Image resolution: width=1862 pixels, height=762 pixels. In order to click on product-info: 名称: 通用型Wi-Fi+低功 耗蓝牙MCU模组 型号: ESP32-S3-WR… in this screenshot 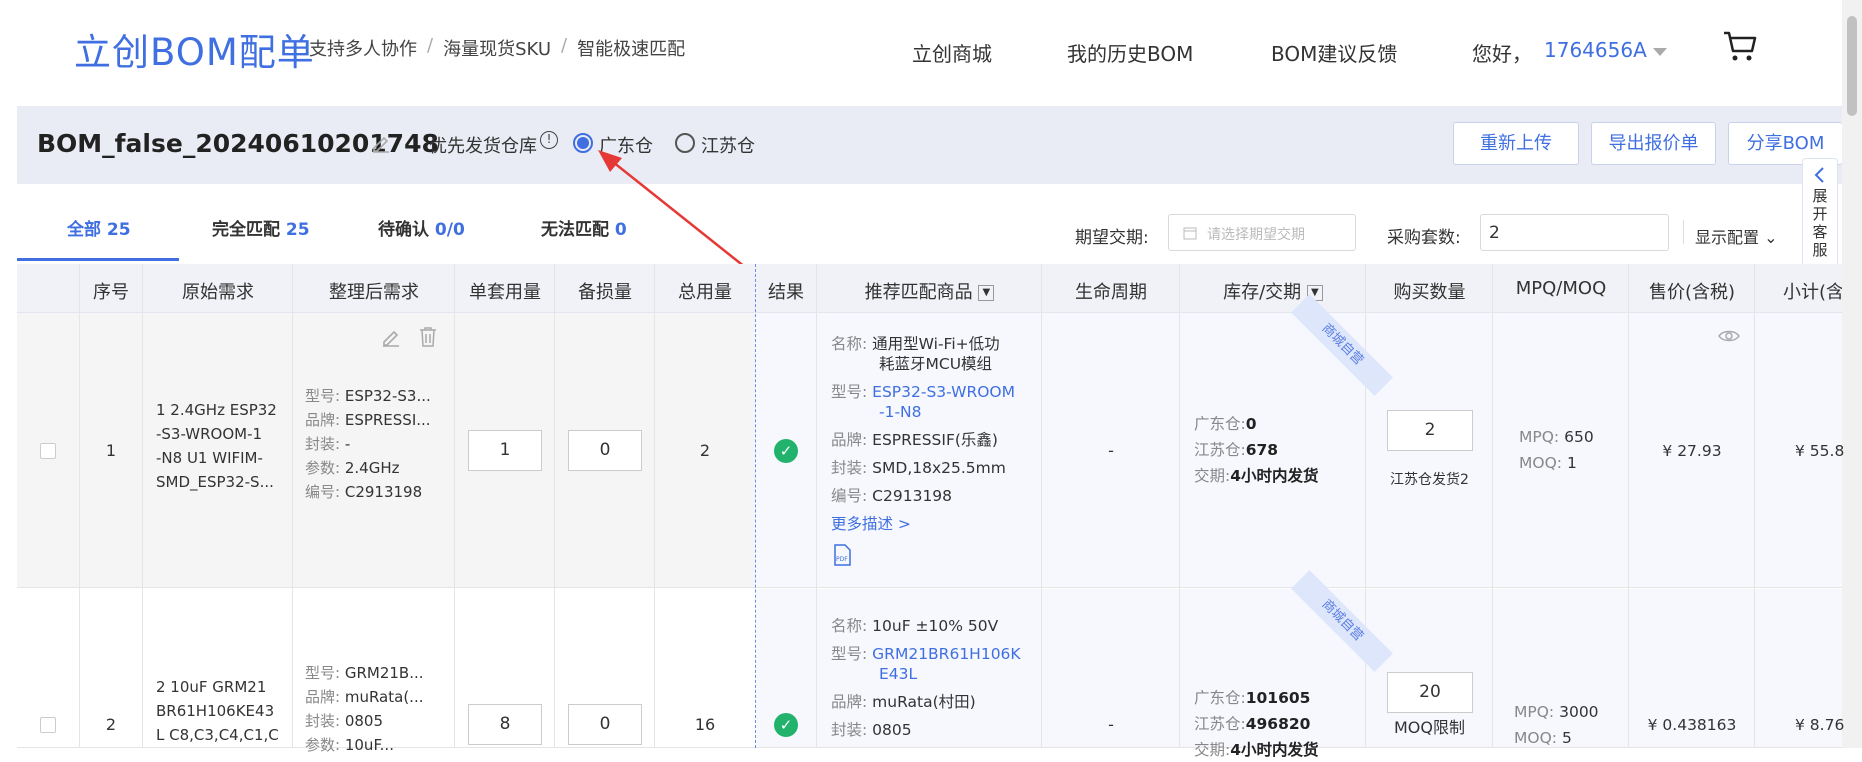, I will do `click(933, 434)`.